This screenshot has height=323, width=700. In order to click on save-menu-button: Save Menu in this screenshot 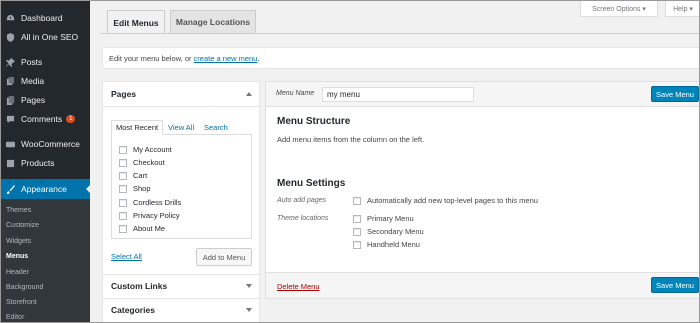, I will do `click(675, 94)`.